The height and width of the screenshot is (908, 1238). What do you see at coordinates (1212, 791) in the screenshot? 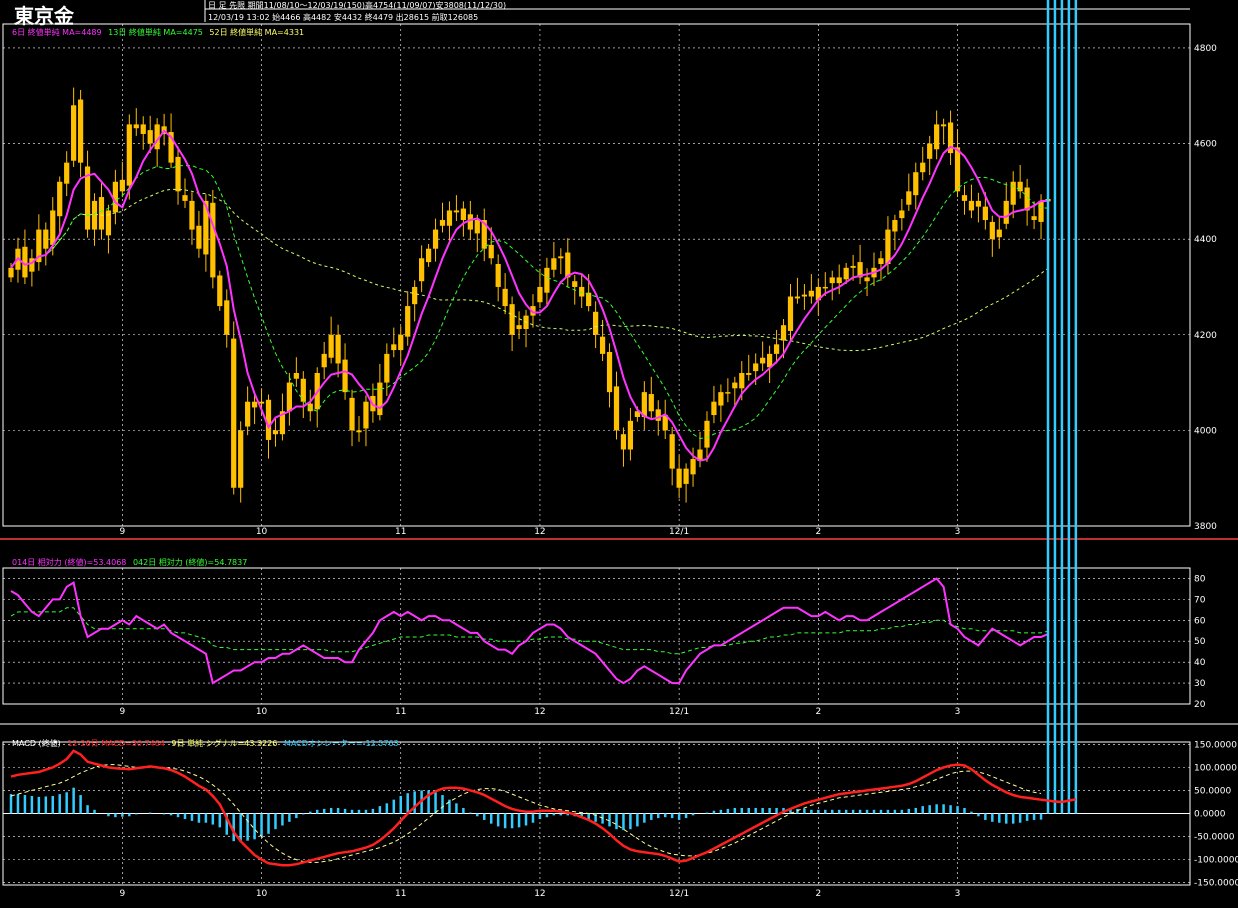
I see `macd-ytick-label: 50.0000` at bounding box center [1212, 791].